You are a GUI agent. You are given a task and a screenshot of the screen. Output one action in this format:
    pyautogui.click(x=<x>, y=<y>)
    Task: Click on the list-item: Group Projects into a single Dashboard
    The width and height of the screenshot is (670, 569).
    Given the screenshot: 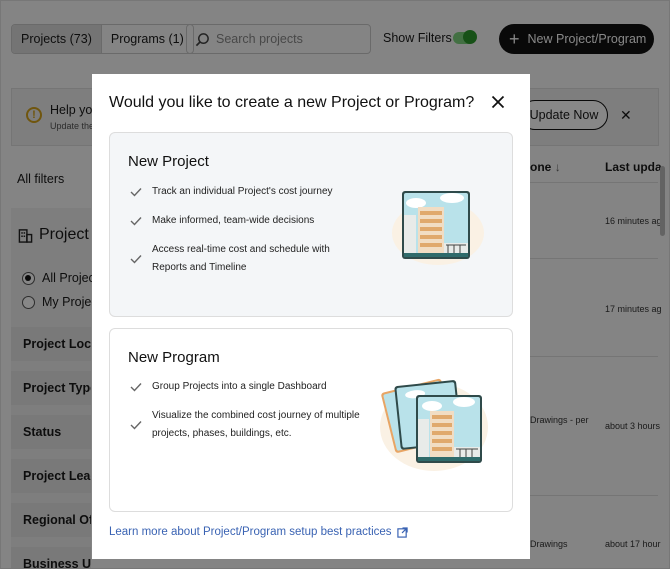 What is the action you would take?
    pyautogui.click(x=245, y=387)
    